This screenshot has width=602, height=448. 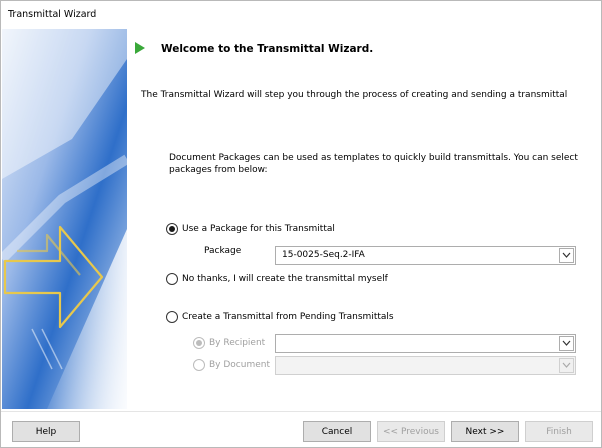 What do you see at coordinates (239, 365) in the screenshot?
I see `by-document-label: By Document` at bounding box center [239, 365].